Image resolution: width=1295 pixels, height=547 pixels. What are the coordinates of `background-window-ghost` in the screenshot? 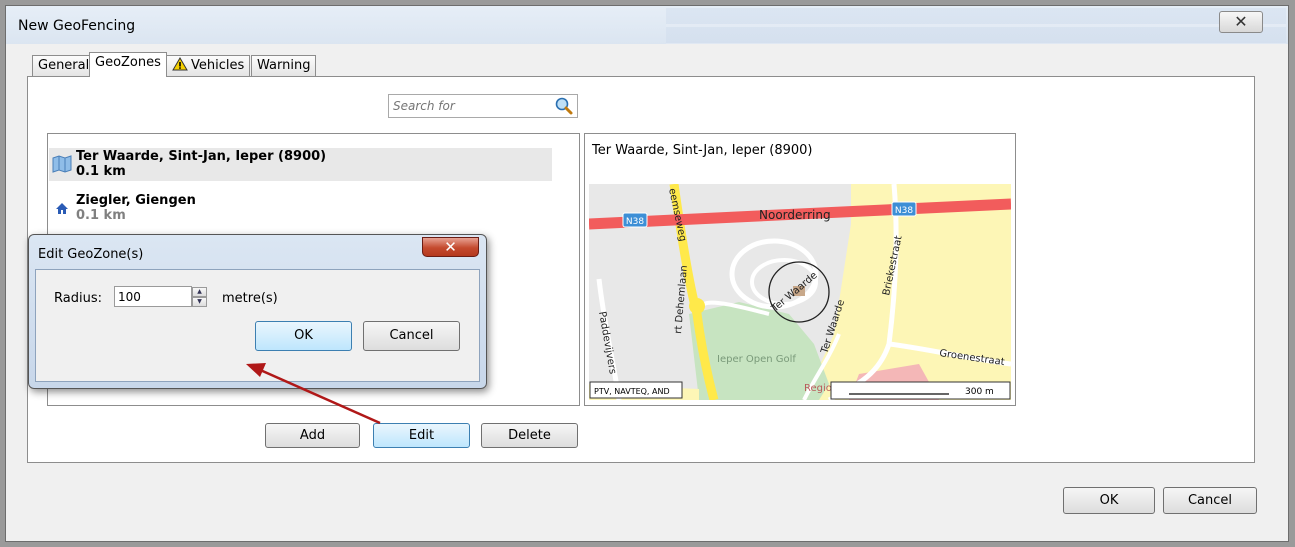 It's located at (976, 26).